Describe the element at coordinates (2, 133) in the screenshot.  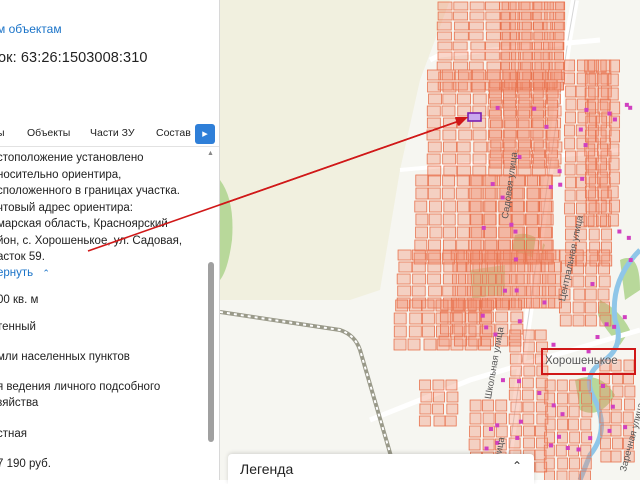
I see `tab-info: ы` at that location.